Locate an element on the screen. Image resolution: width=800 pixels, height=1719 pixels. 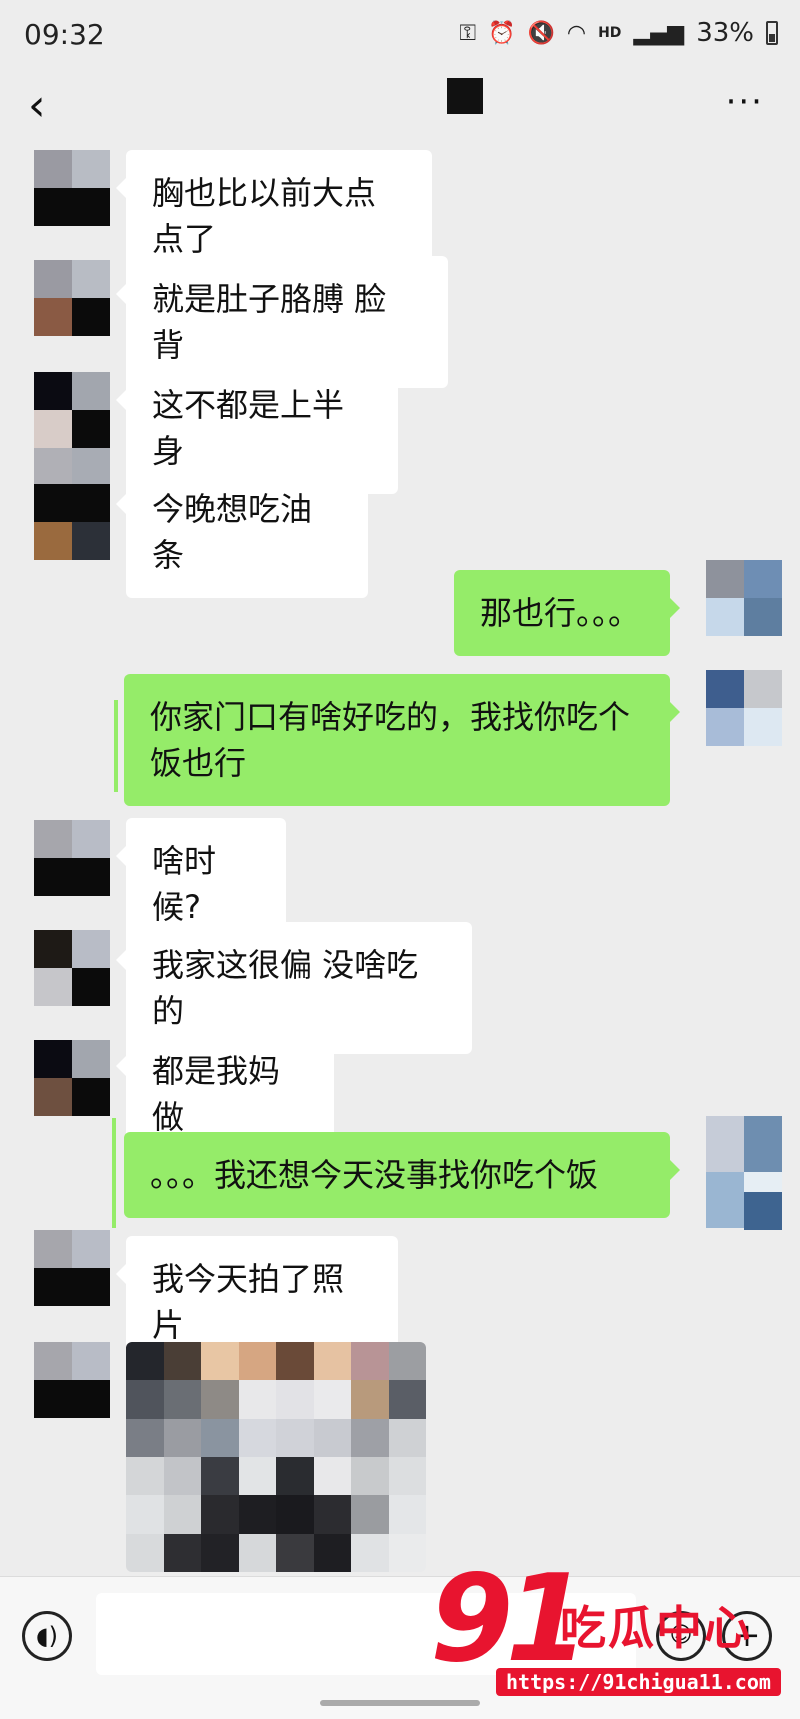
network-label: HD is located at coordinates (610, 33).